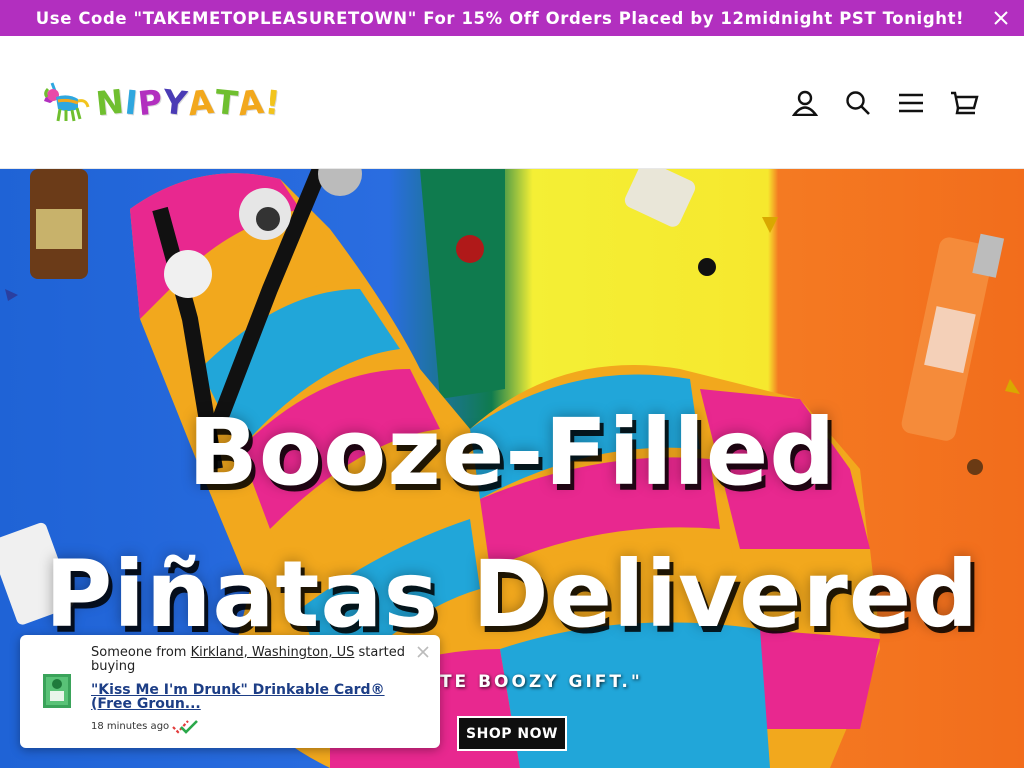 The width and height of the screenshot is (1024, 768). What do you see at coordinates (512, 594) in the screenshot?
I see `hero-title-line2: Piñatas Delivered` at bounding box center [512, 594].